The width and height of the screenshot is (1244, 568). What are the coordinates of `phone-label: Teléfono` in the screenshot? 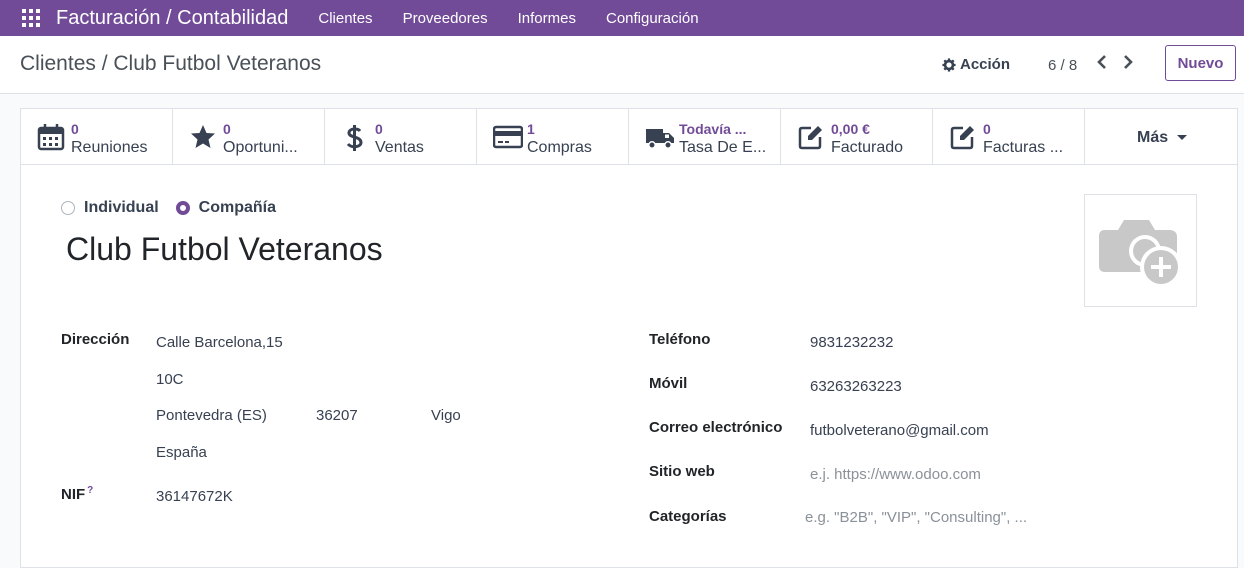 It's located at (680, 339).